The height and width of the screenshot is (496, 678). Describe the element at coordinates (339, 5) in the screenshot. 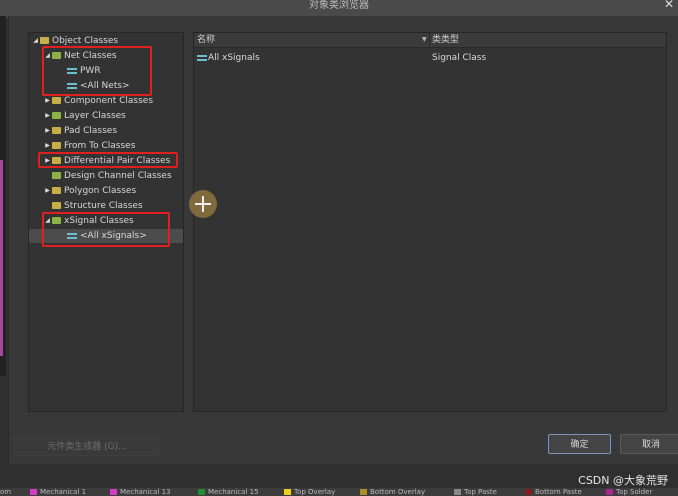

I see `window-title: 对象类浏览器` at that location.